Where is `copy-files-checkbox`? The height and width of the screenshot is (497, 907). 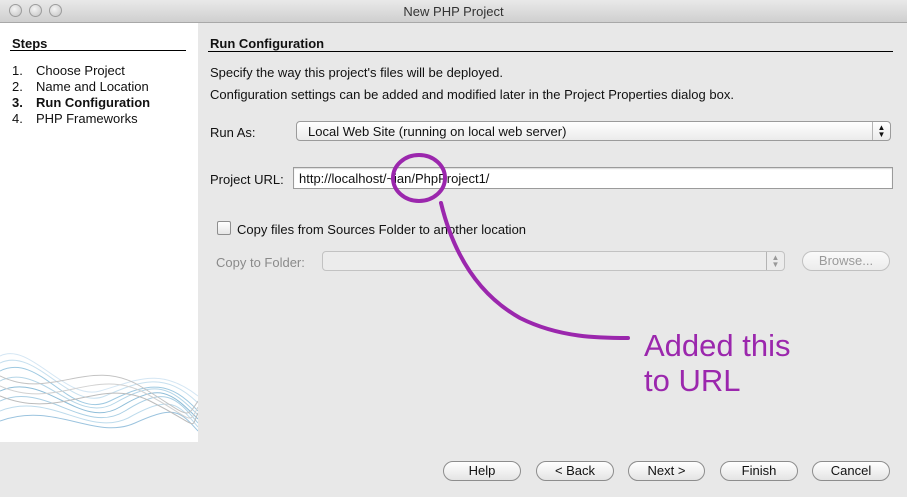 copy-files-checkbox is located at coordinates (224, 228).